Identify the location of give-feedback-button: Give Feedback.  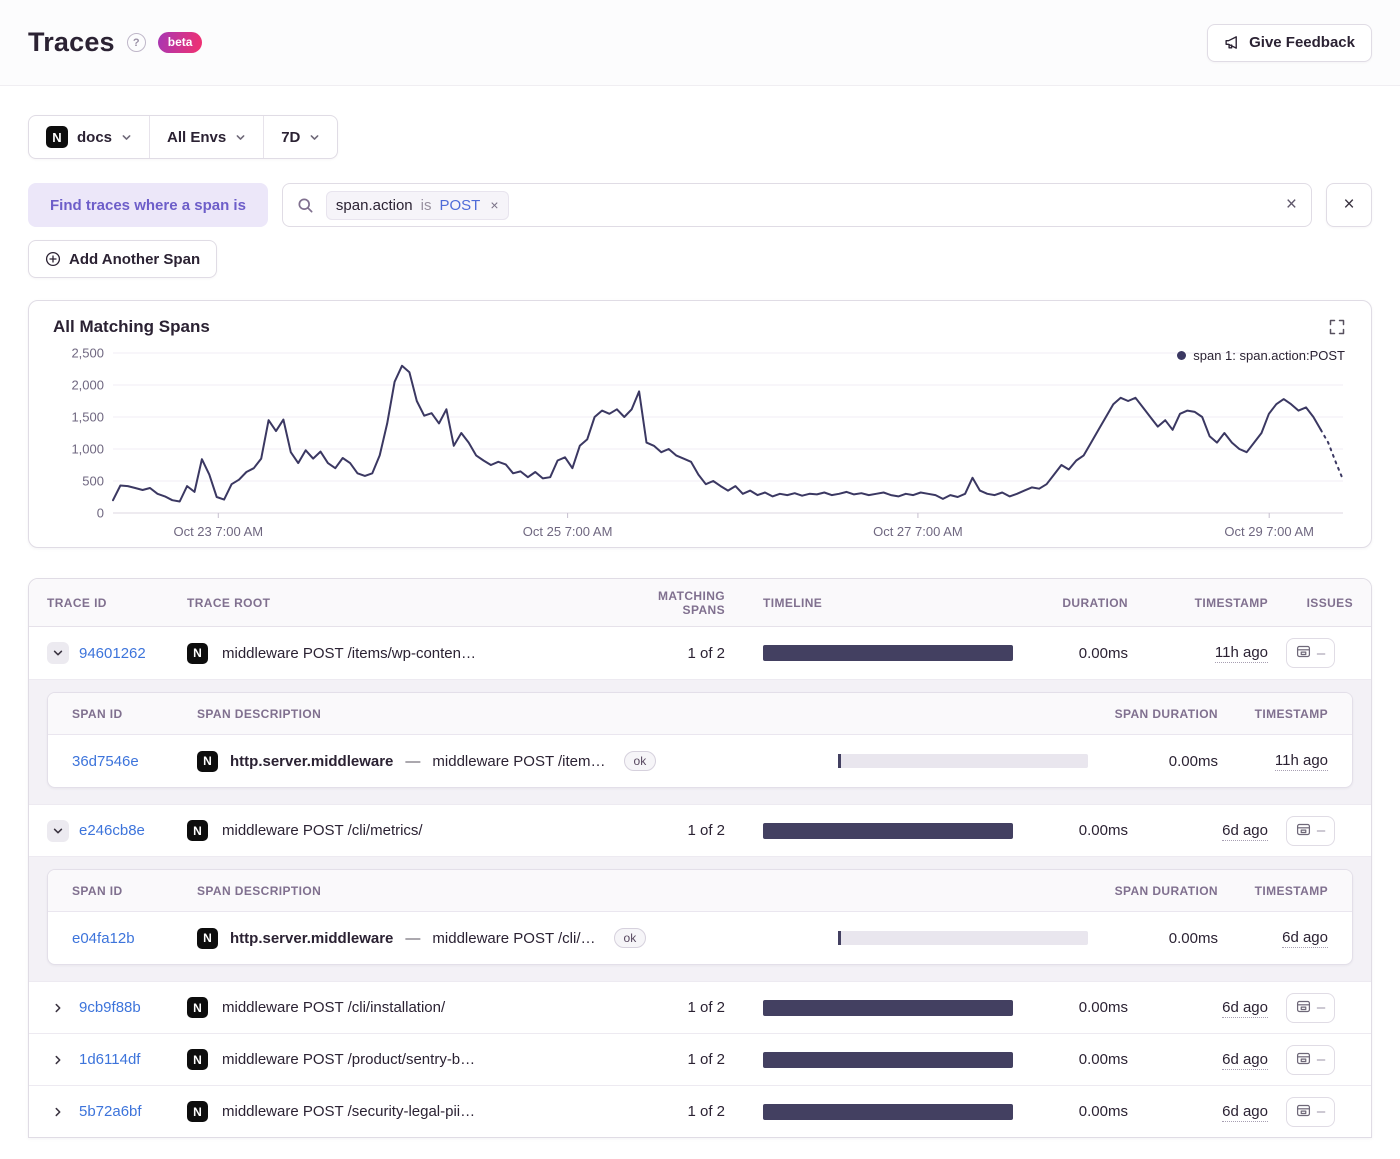
(1289, 42).